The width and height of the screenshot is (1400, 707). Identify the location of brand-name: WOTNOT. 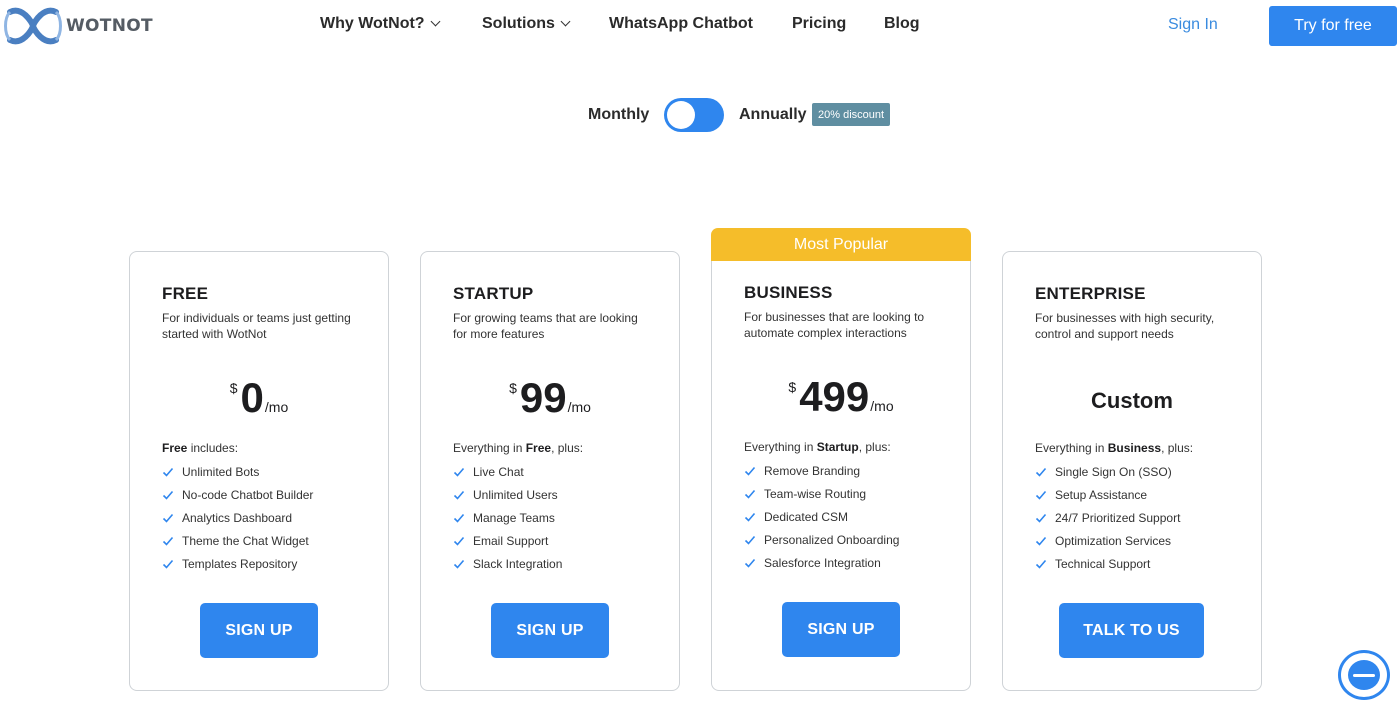
(109, 26).